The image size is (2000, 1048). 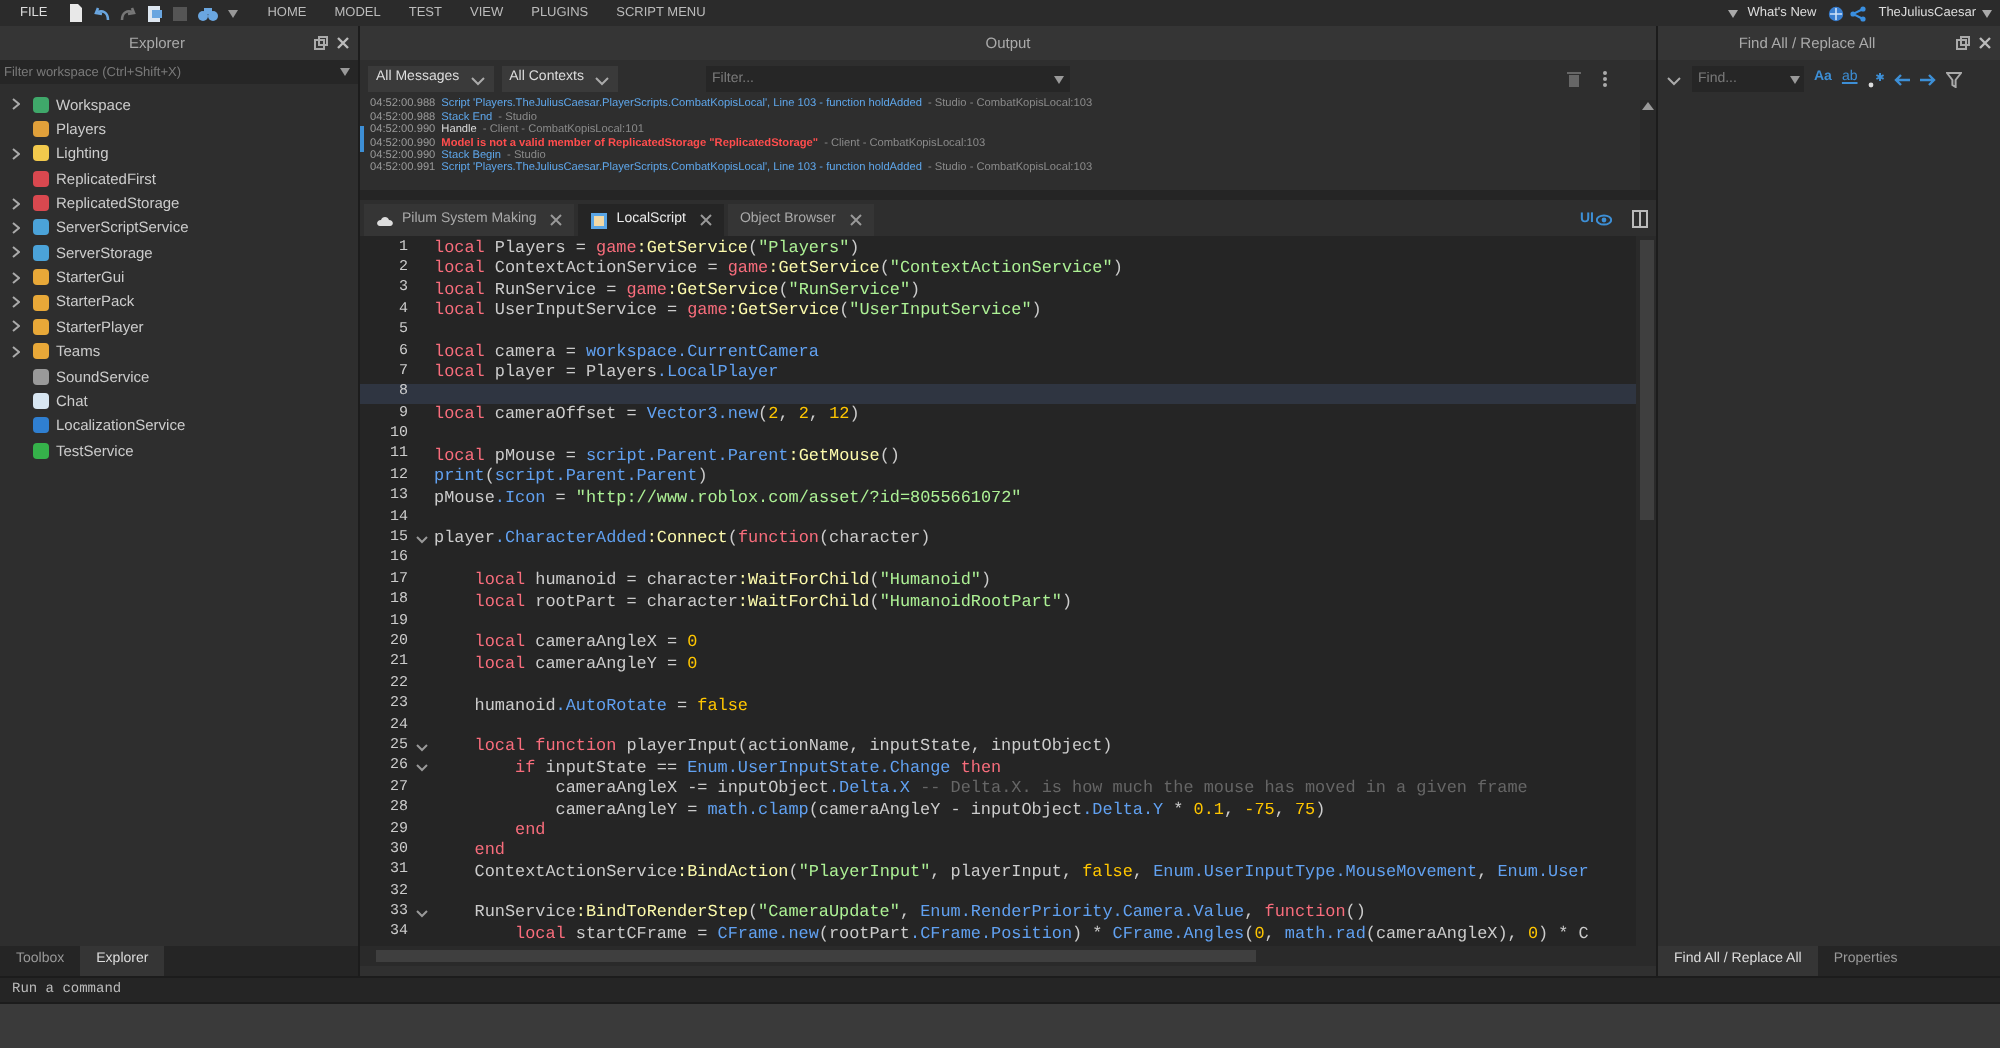 What do you see at coordinates (1646, 591) in the screenshot?
I see `vertical-scrollbar` at bounding box center [1646, 591].